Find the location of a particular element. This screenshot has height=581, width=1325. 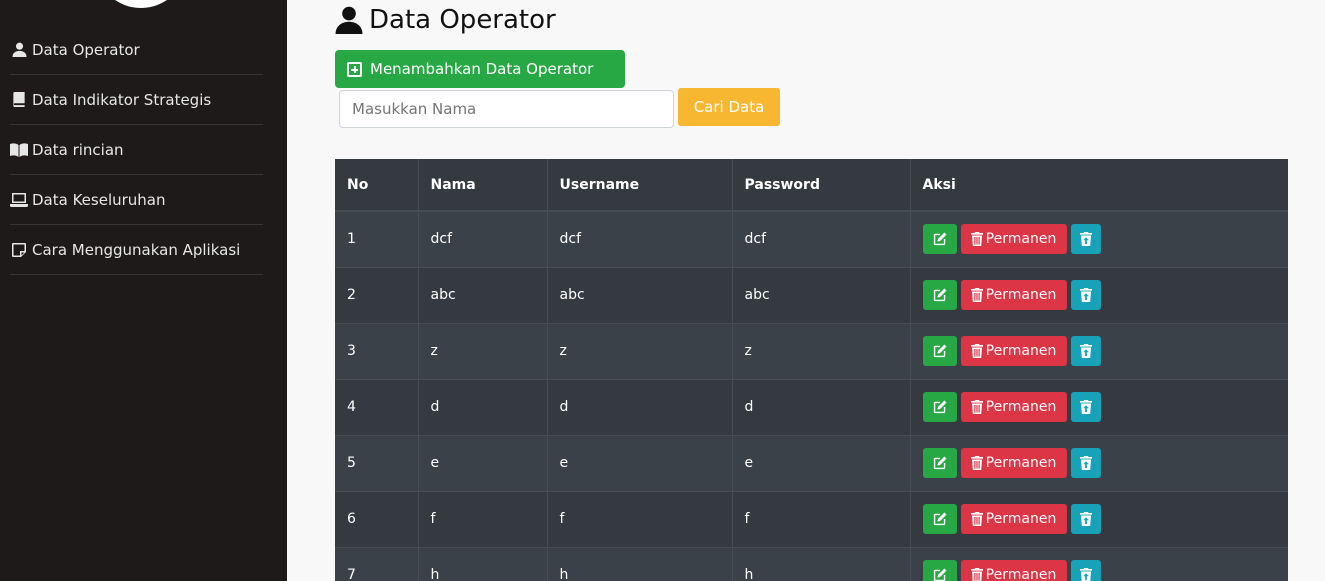

sticky-note-icon is located at coordinates (19, 250).